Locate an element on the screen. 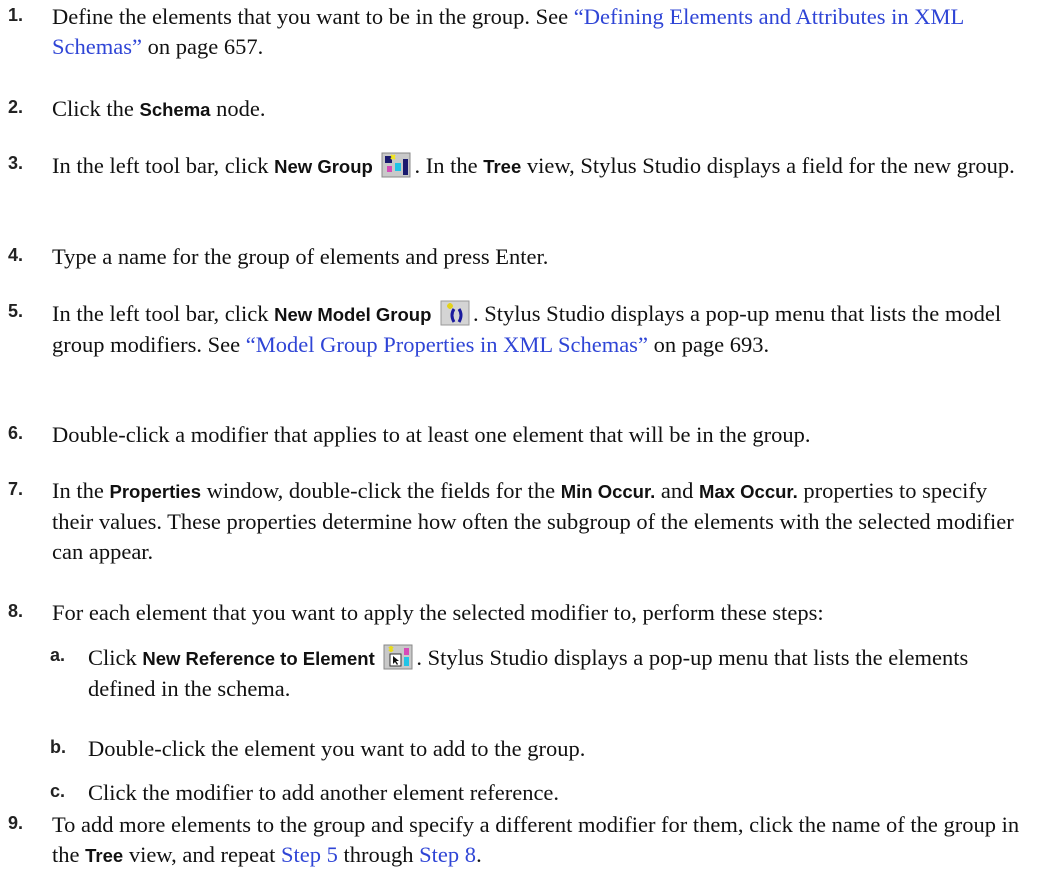  ui-term-new-model-group: New Model Group is located at coordinates (353, 314).